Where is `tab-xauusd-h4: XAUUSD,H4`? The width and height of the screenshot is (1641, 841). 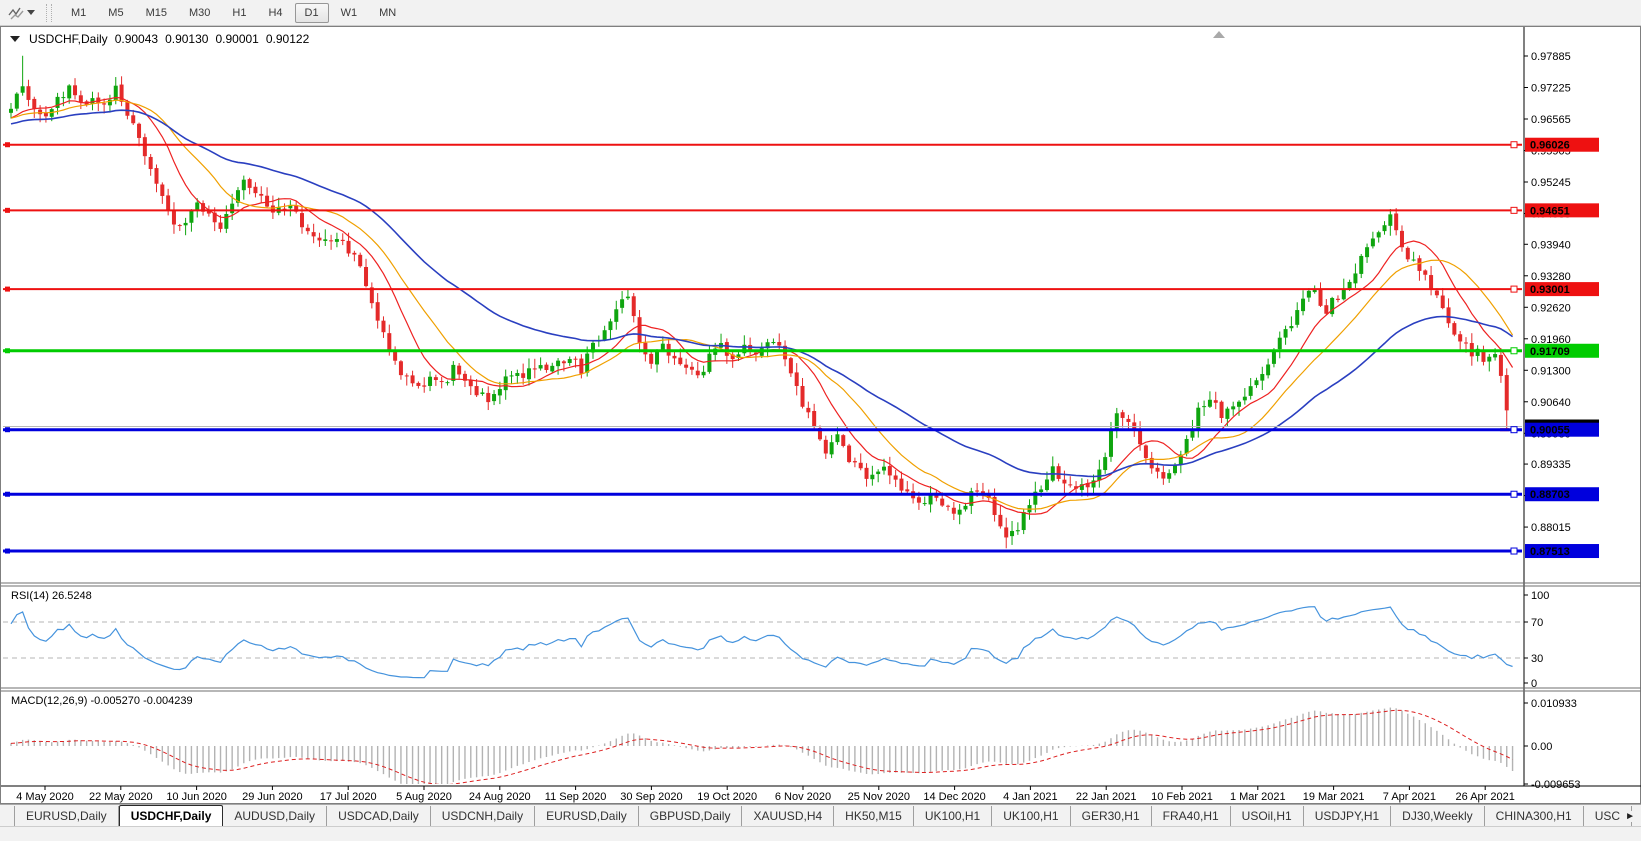 tab-xauusd-h4: XAUUSD,H4 is located at coordinates (788, 816).